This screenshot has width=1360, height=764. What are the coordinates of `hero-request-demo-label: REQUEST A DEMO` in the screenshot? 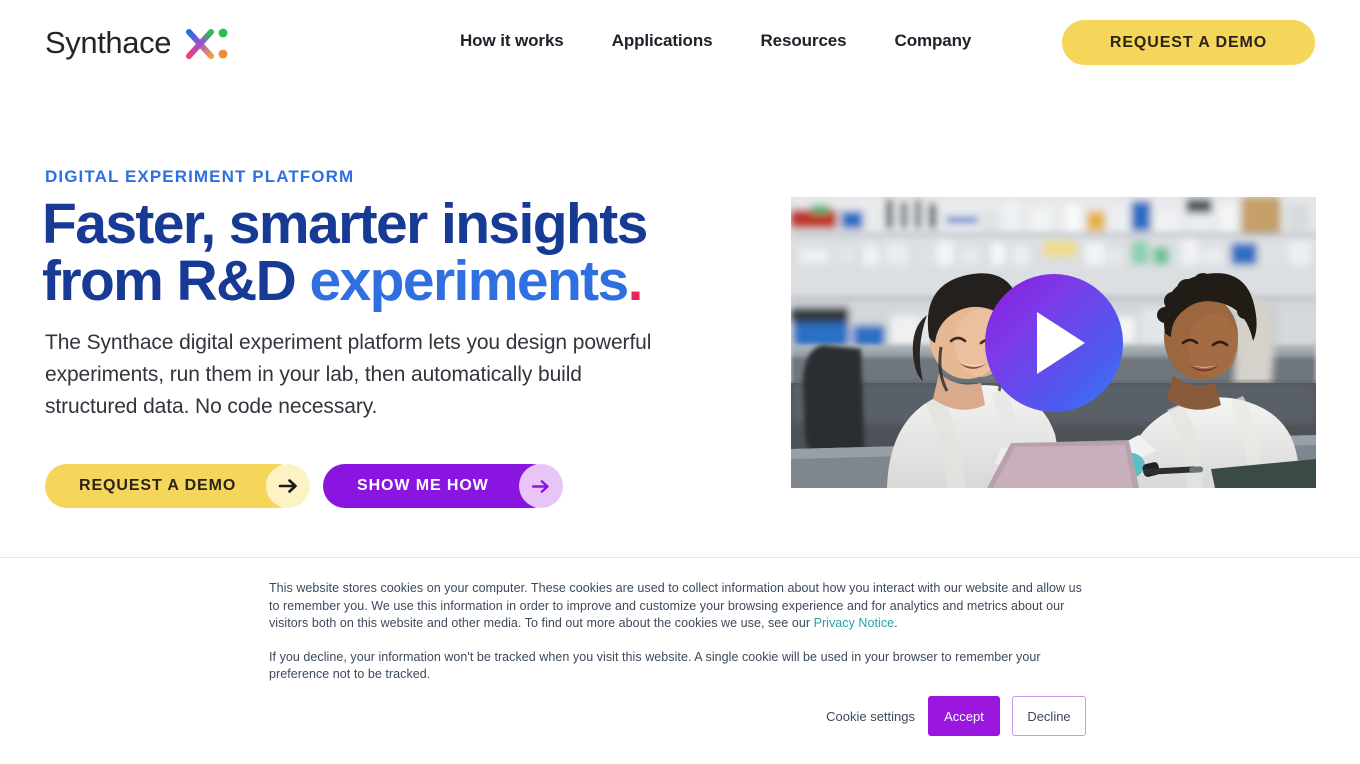 It's located at (158, 485).